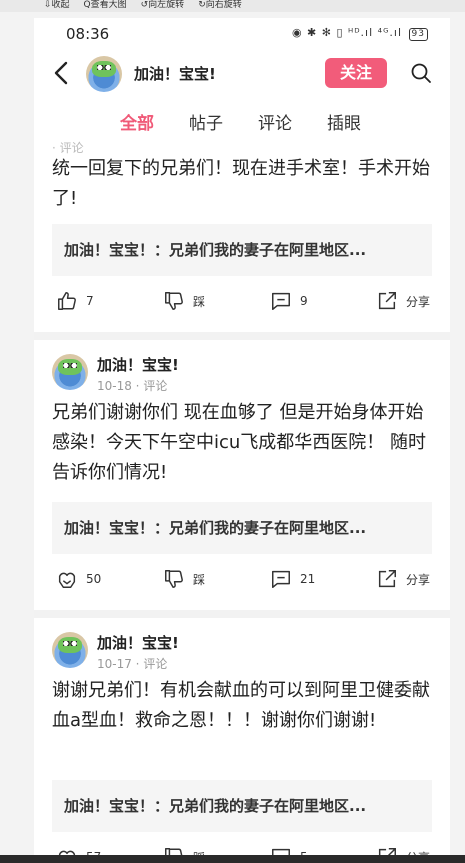 The width and height of the screenshot is (465, 863). Describe the element at coordinates (137, 121) in the screenshot. I see `tab-all: 全部` at that location.